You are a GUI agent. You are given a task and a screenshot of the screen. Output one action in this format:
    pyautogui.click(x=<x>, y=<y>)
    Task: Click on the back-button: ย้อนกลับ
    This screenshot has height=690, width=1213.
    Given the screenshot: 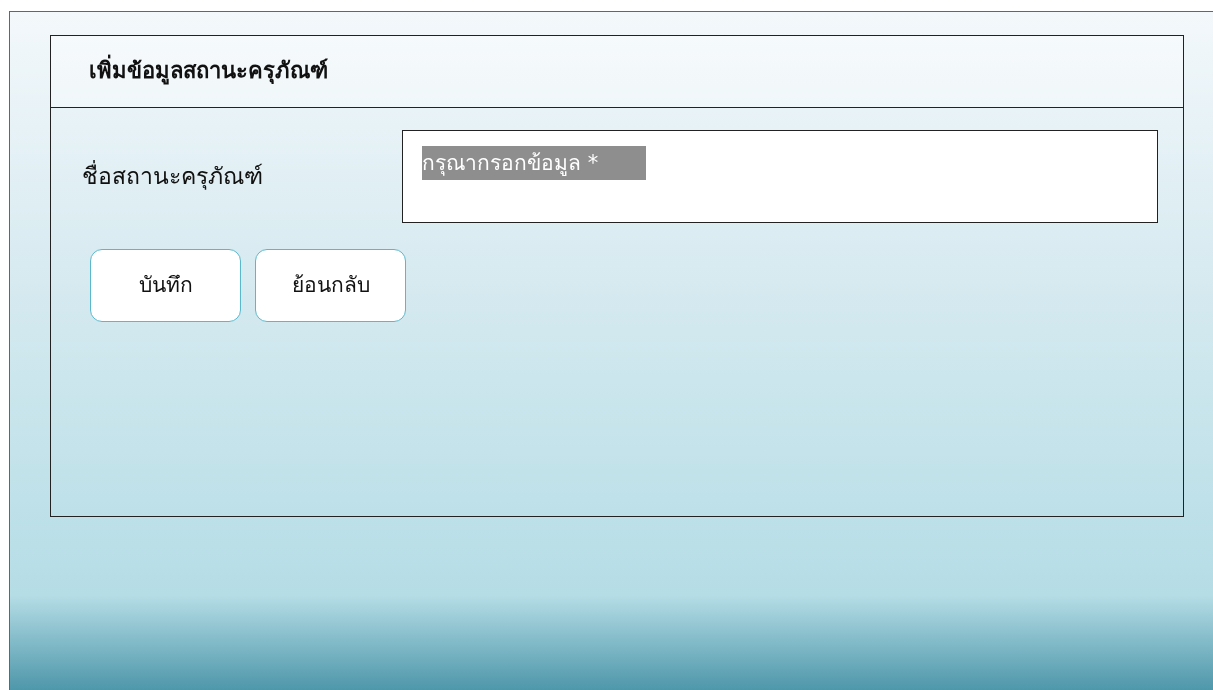 What is the action you would take?
    pyautogui.click(x=330, y=285)
    